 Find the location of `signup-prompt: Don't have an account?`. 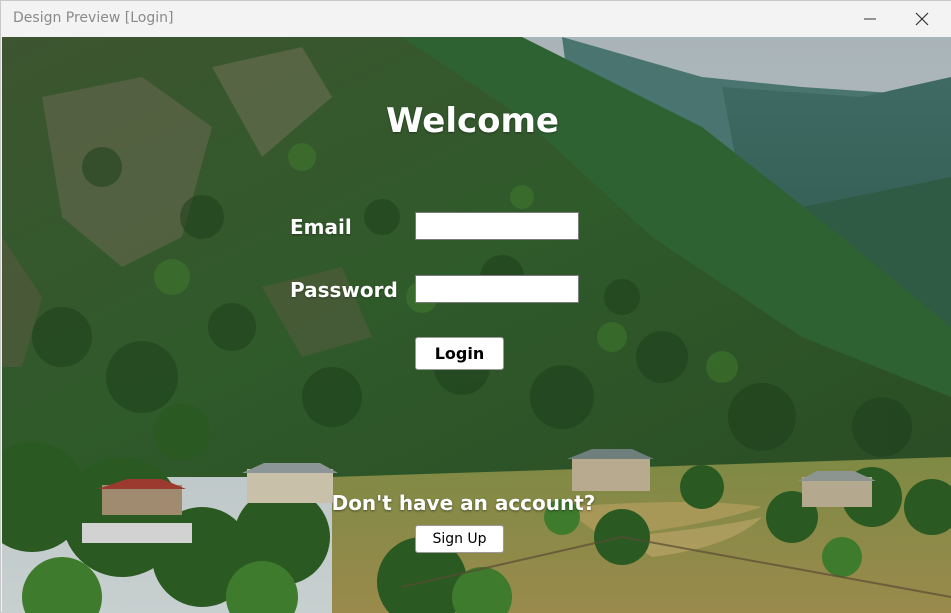

signup-prompt: Don't have an account? is located at coordinates (463, 503).